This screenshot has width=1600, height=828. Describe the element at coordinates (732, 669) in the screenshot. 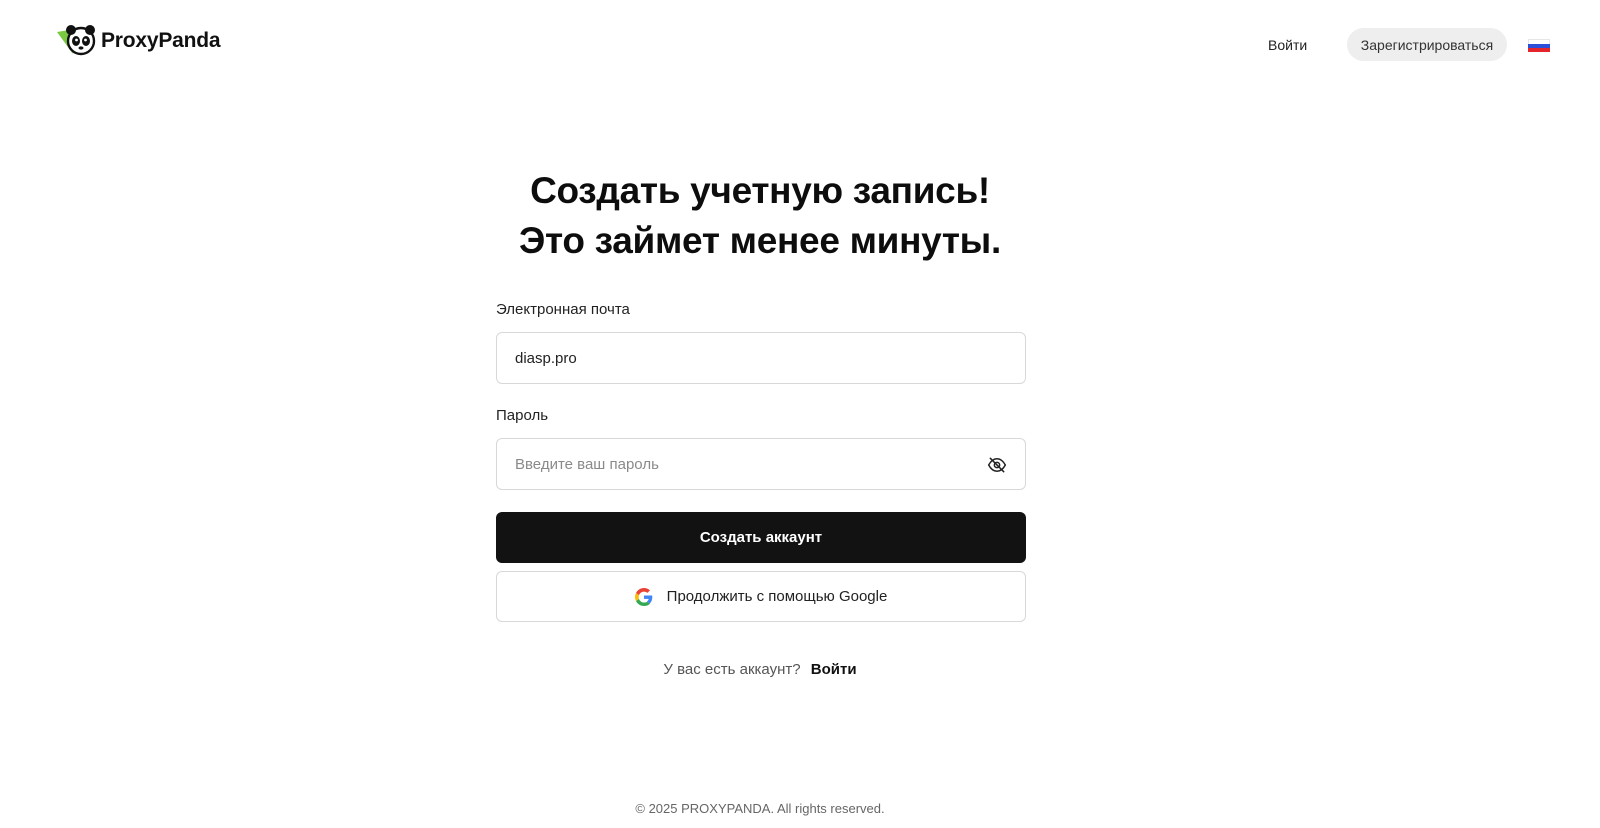

I see `have-account-text: У вас есть аккаунт?` at that location.